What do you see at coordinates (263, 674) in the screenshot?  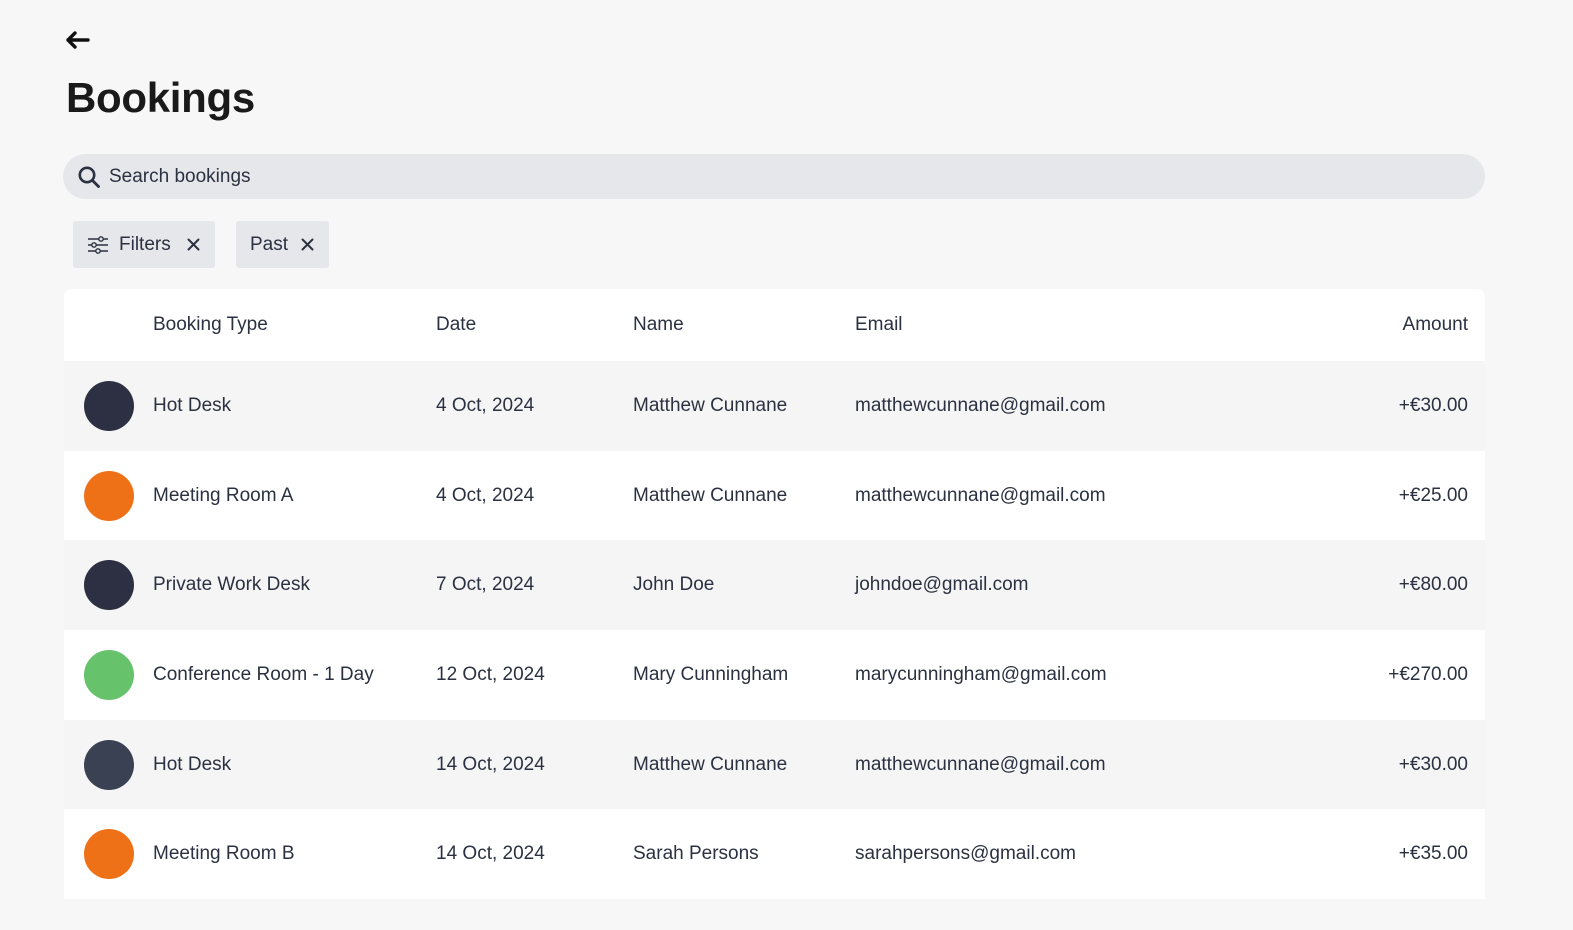 I see `booking-type-cell: Conference Room - 1 Day` at bounding box center [263, 674].